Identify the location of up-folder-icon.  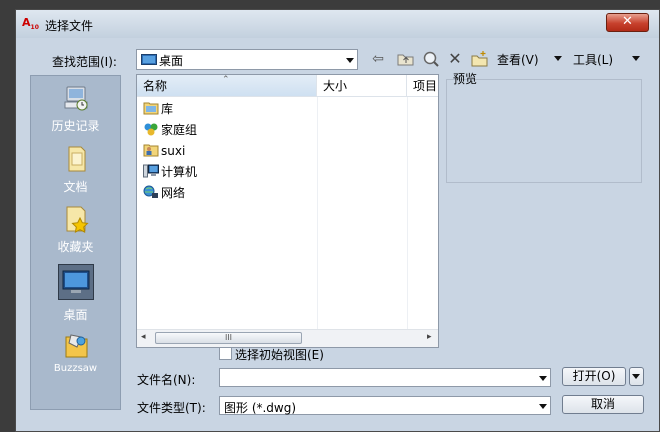
(406, 60).